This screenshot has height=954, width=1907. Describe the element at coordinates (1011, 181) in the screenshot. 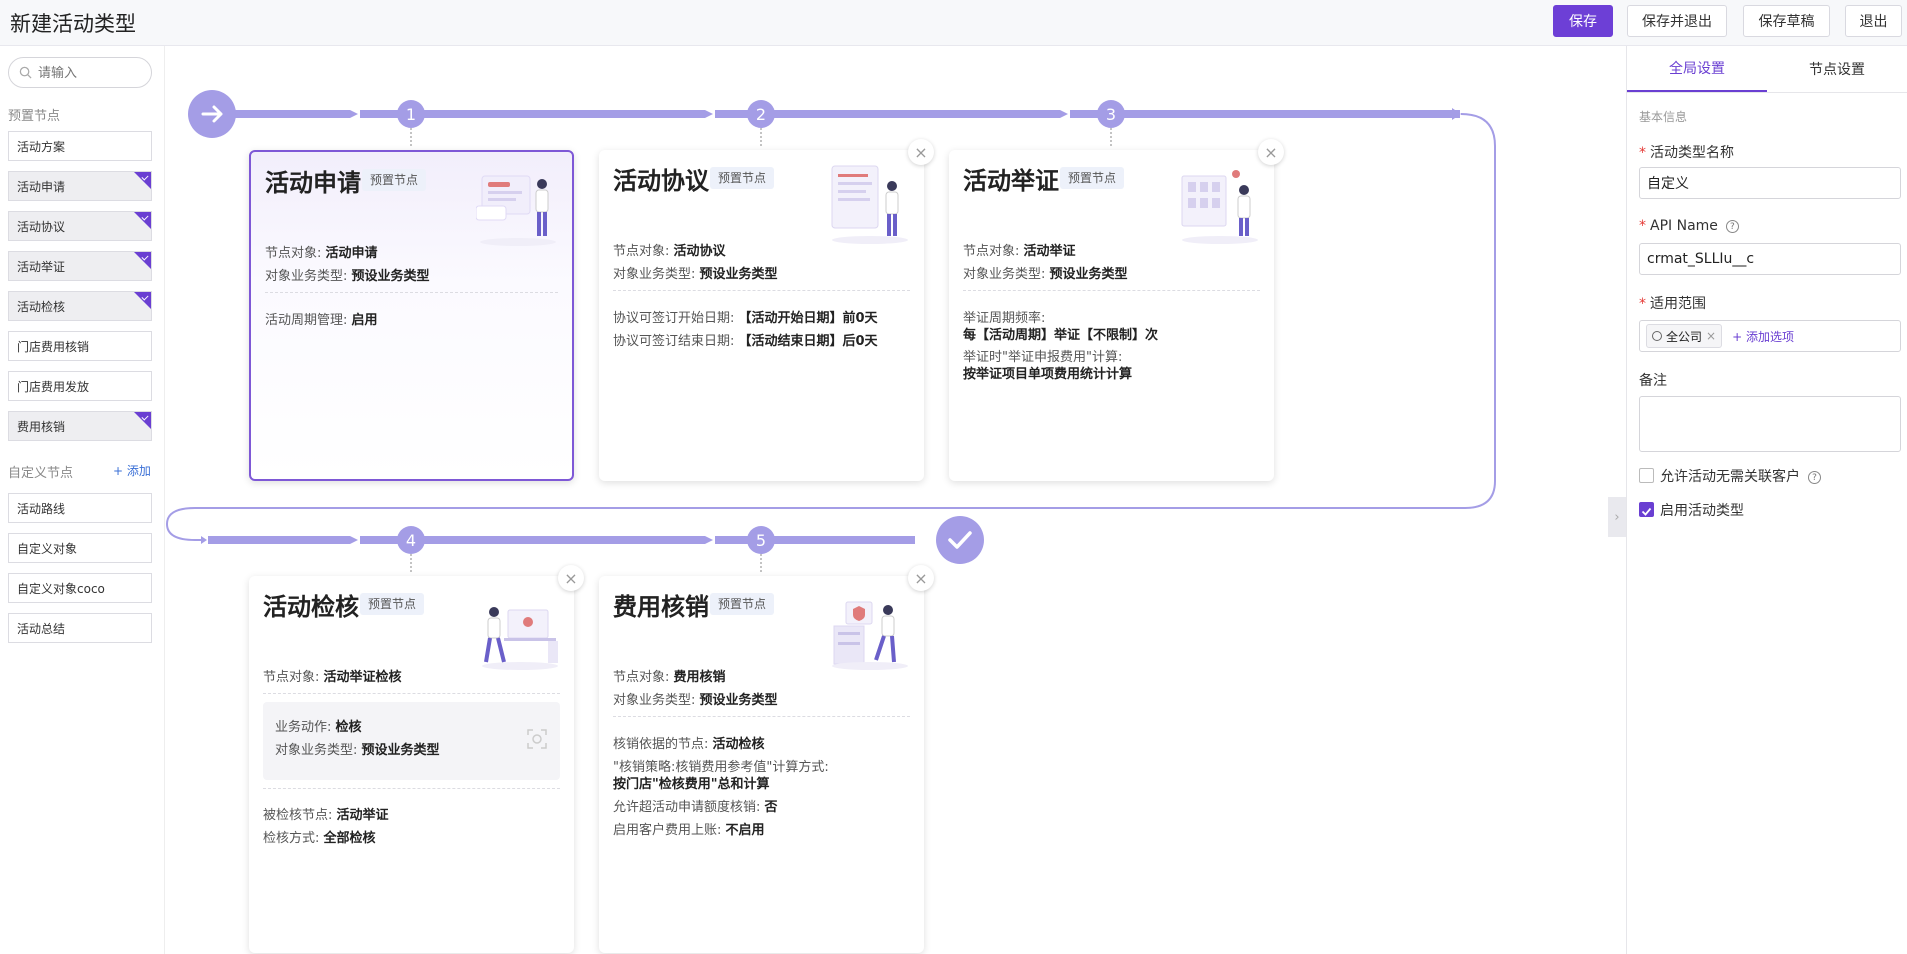

I see `card-title: 活动举证` at that location.